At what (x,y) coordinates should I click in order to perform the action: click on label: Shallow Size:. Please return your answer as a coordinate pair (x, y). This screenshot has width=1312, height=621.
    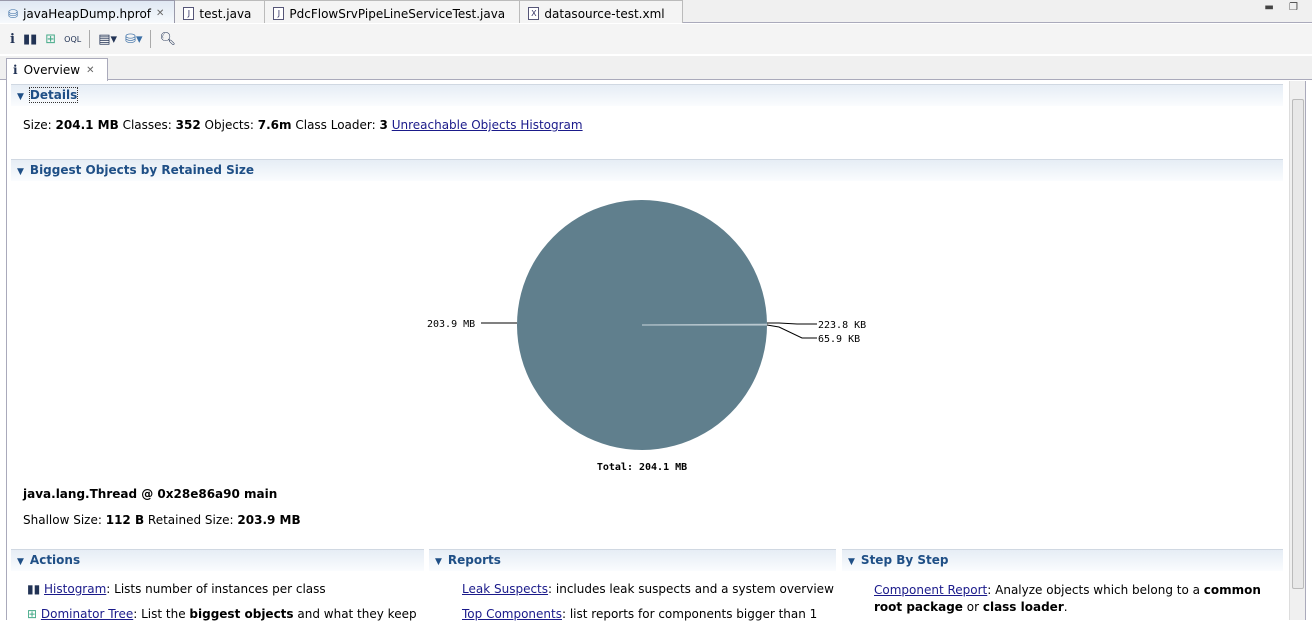
    Looking at the image, I should click on (62, 520).